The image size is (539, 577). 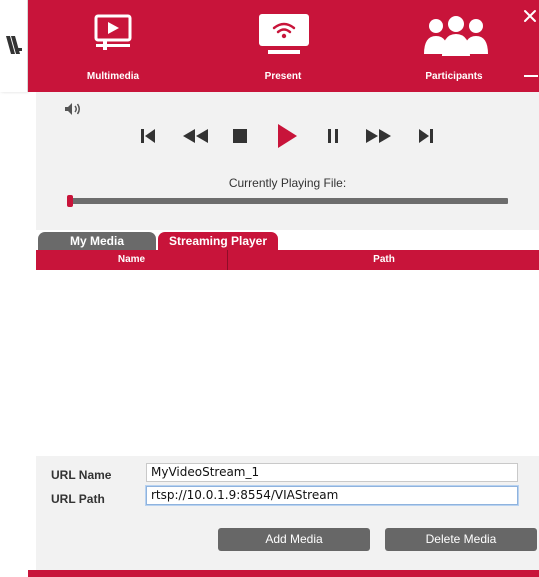 I want to click on multimedia-icon, so click(x=113, y=32).